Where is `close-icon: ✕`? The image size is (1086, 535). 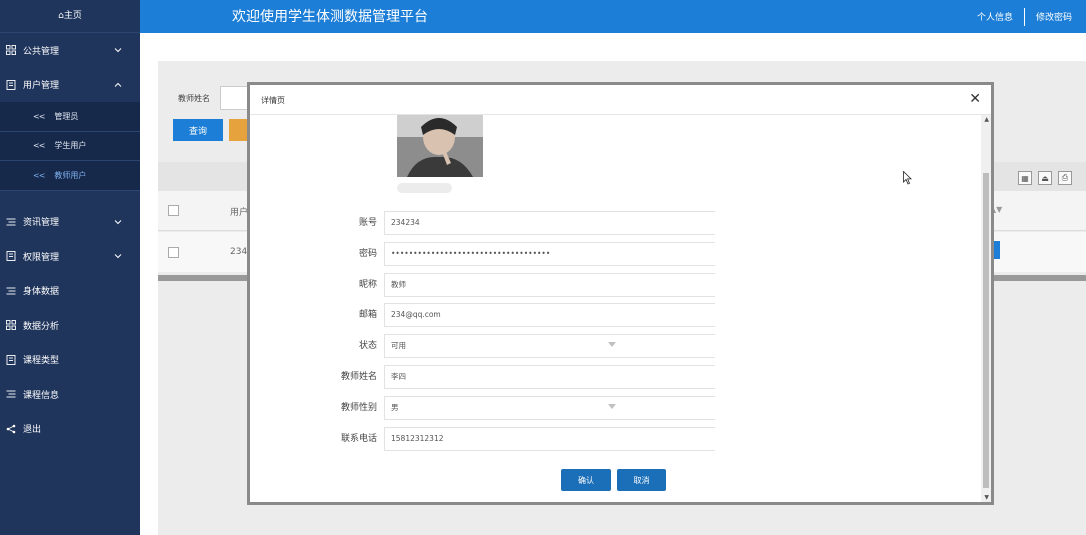
close-icon: ✕ is located at coordinates (975, 98).